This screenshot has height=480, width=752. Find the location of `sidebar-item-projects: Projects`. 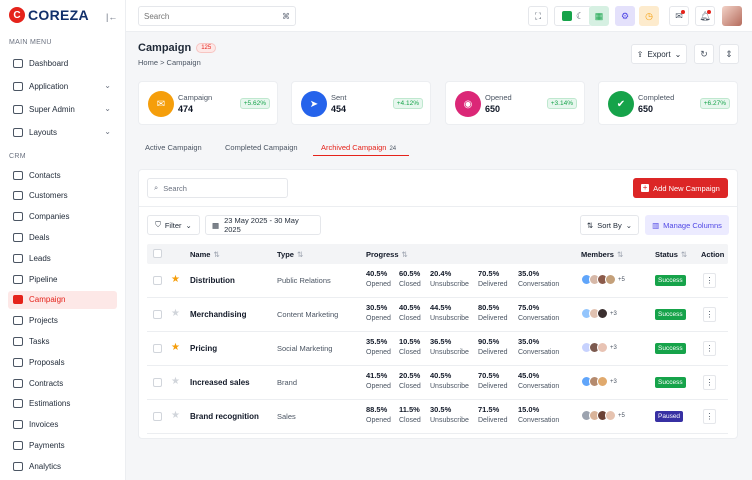

sidebar-item-projects: Projects is located at coordinates (62, 321).